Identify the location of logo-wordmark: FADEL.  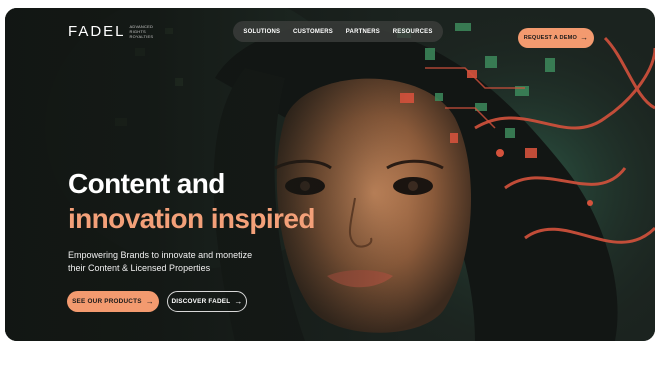
(97, 31).